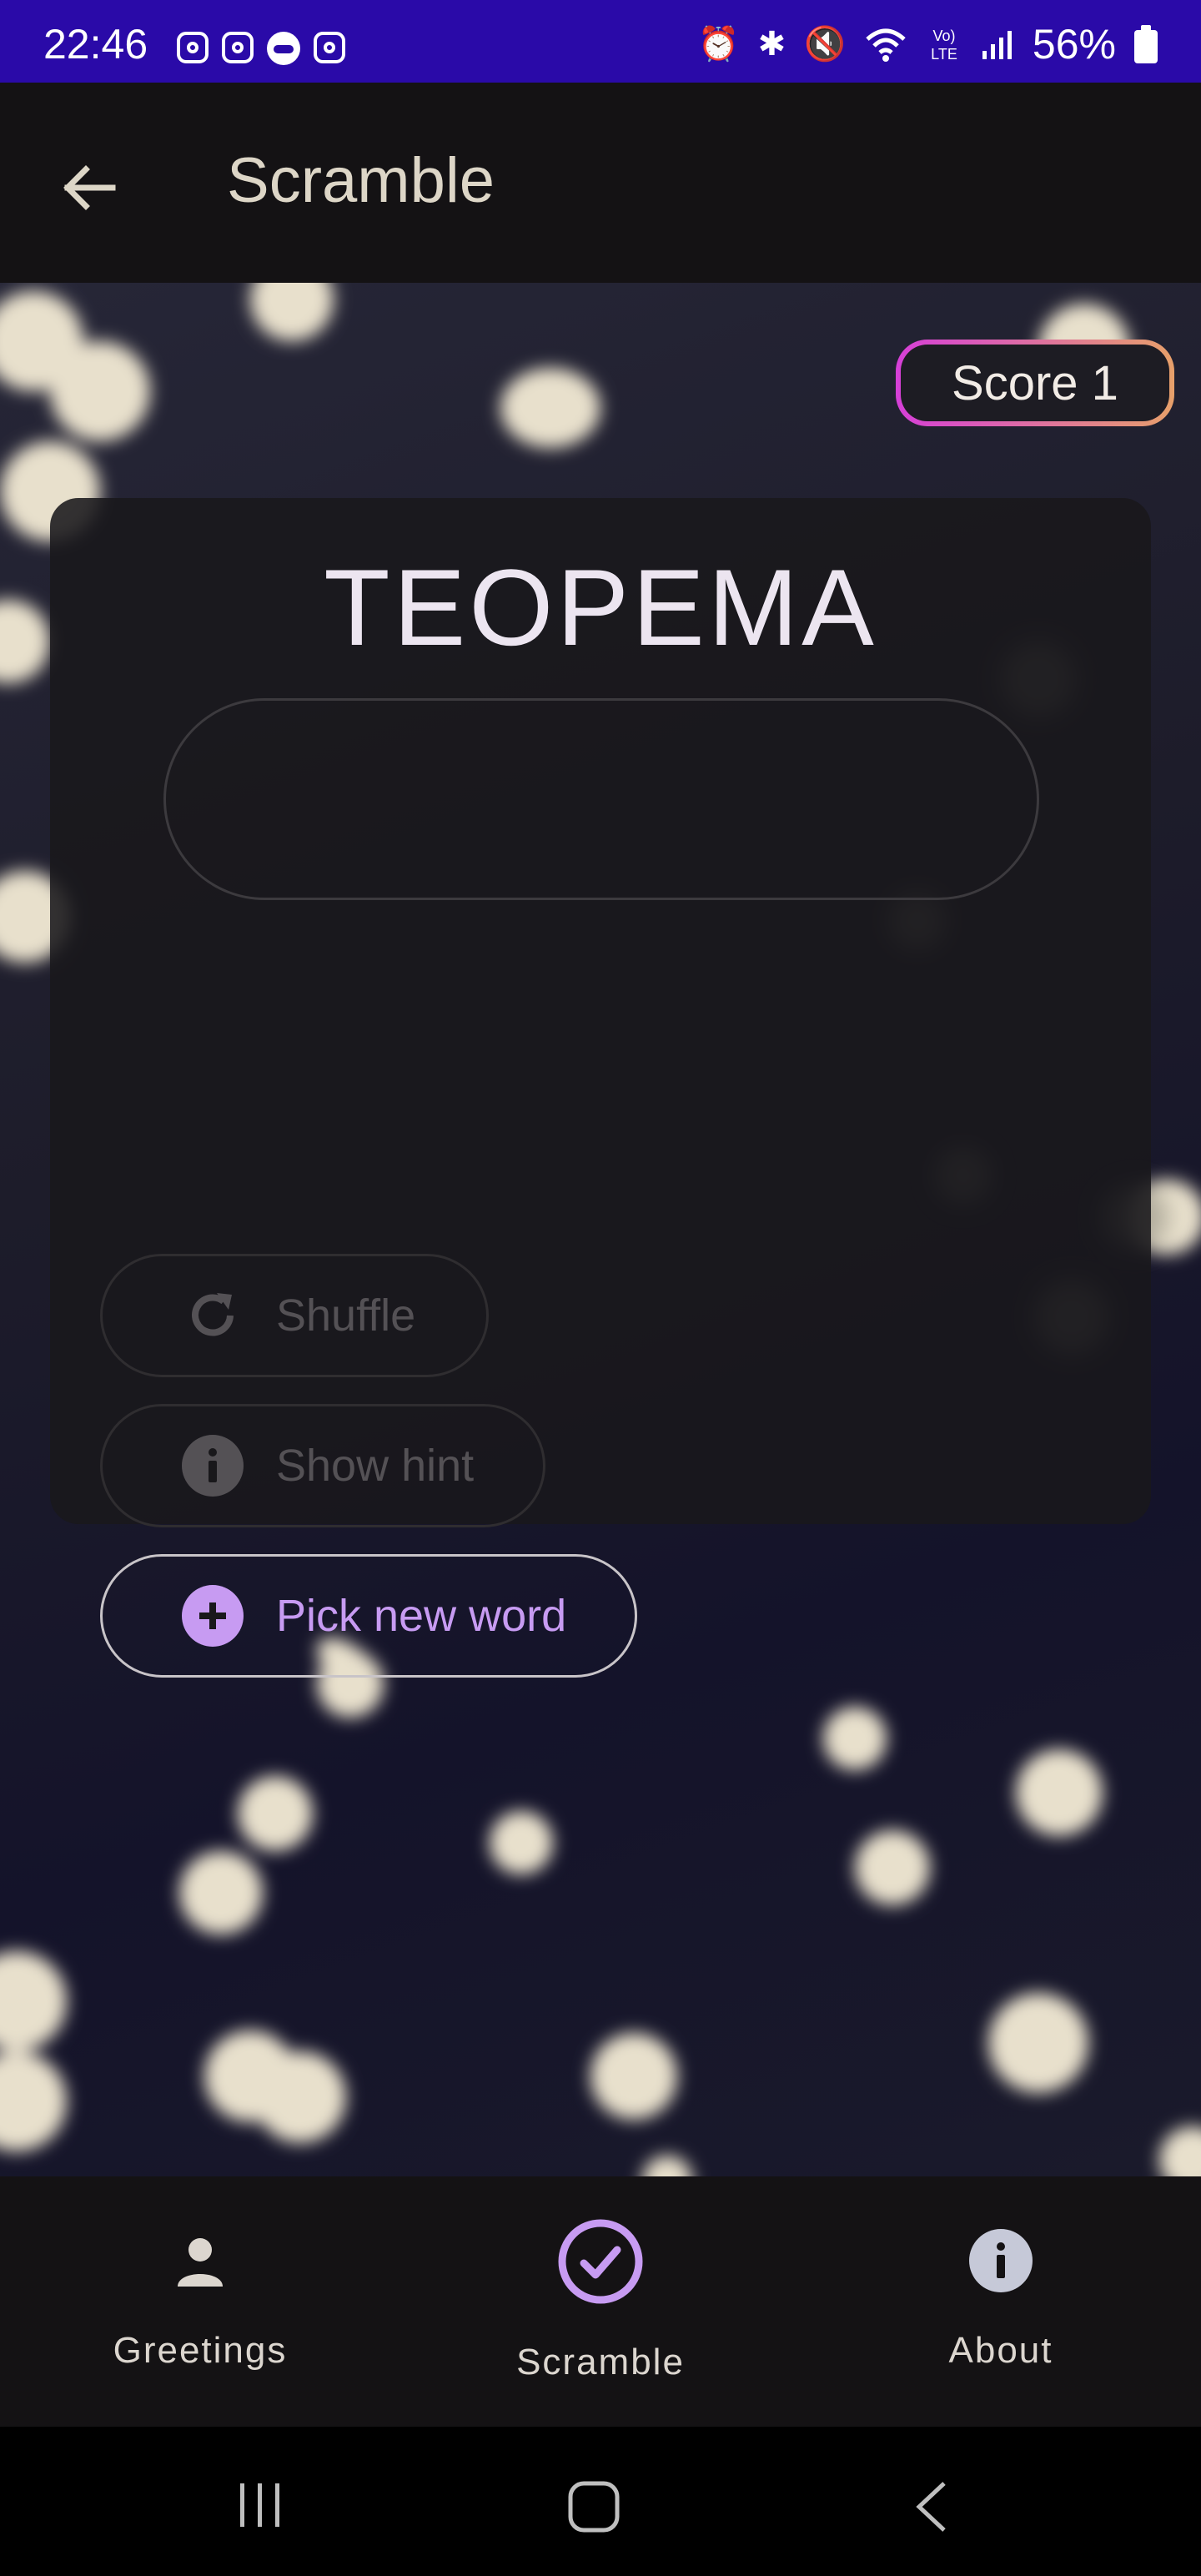  I want to click on shuffle-label: Shuffle, so click(346, 1316).